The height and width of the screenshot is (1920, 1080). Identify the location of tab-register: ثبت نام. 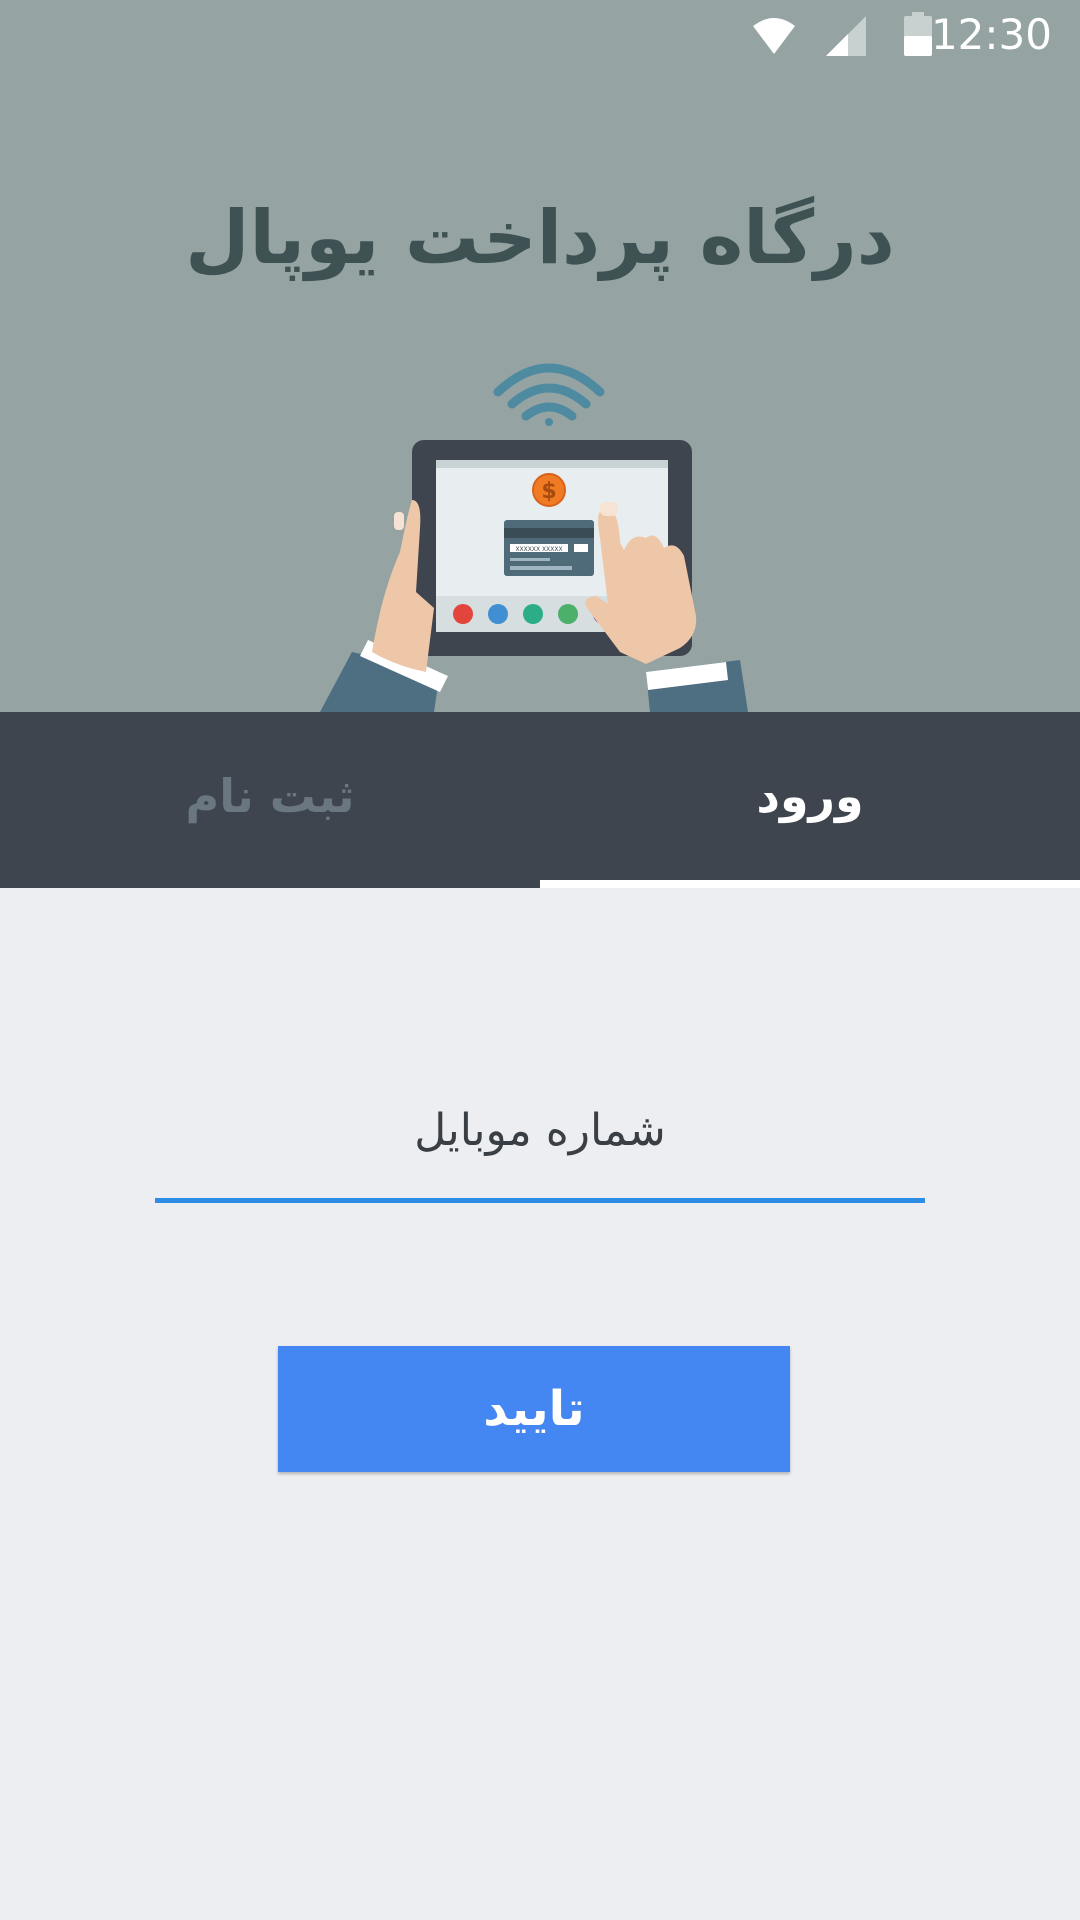
(270, 800).